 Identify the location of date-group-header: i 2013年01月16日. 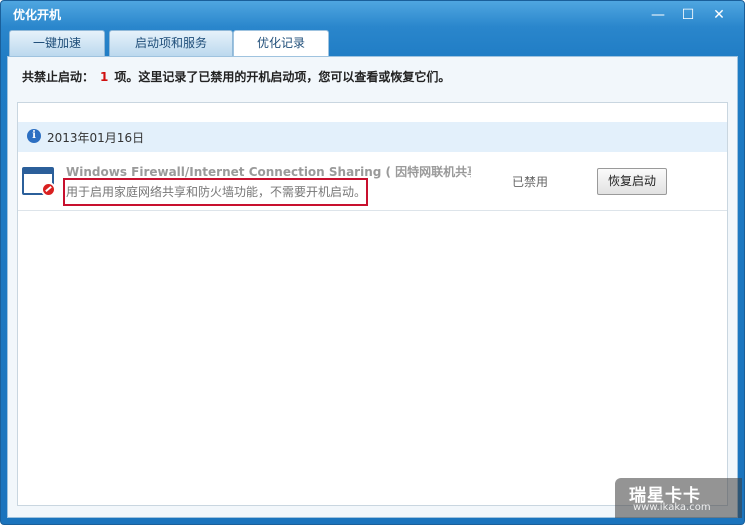
(372, 137).